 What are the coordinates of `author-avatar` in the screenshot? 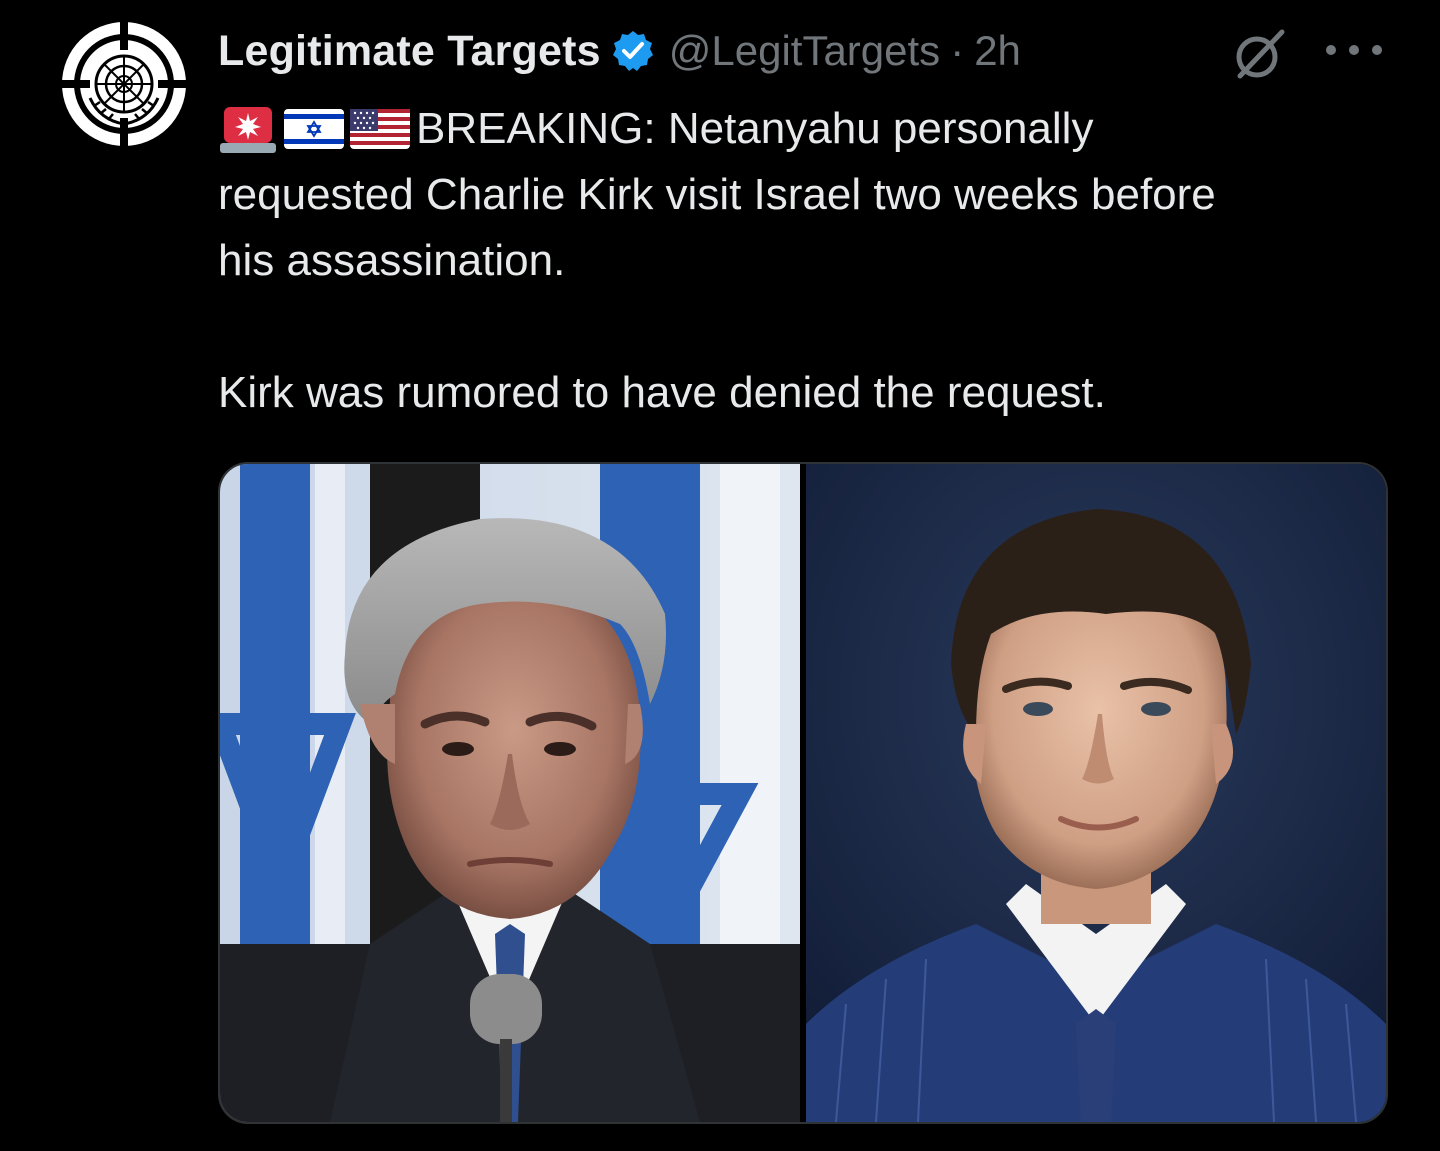 It's located at (124, 84).